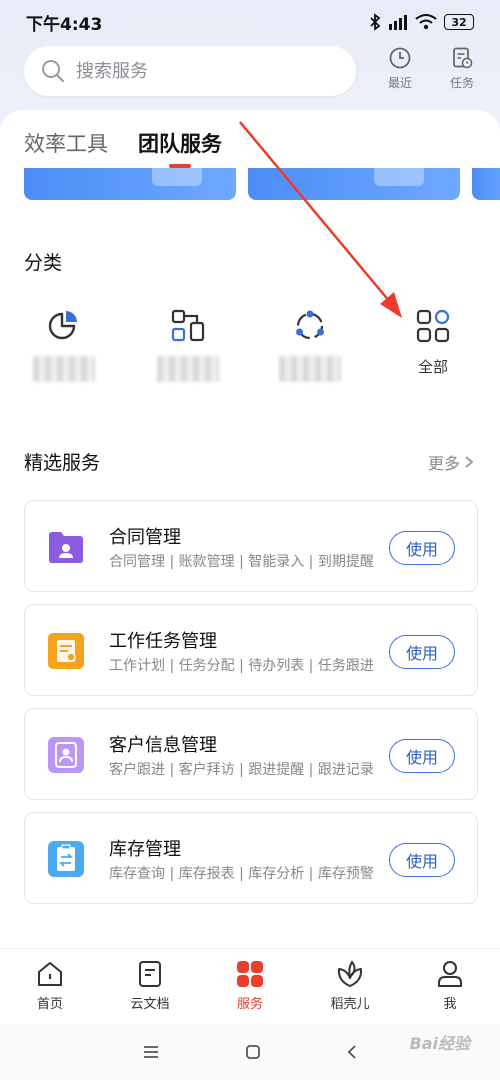 This screenshot has width=500, height=1080. Describe the element at coordinates (49, 1004) in the screenshot. I see `nav-label: 首页` at that location.